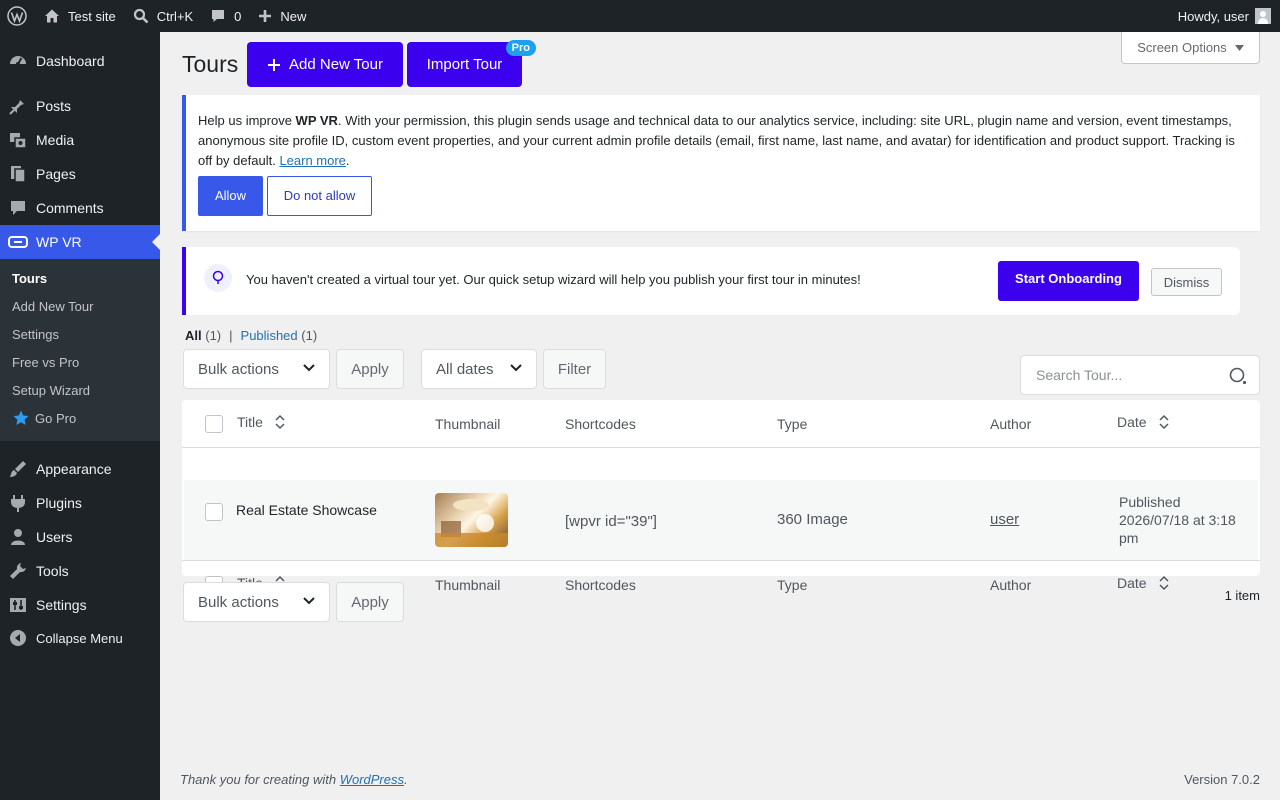 The height and width of the screenshot is (800, 1280). I want to click on dismiss-onboarding-button: Dismiss, so click(1186, 282).